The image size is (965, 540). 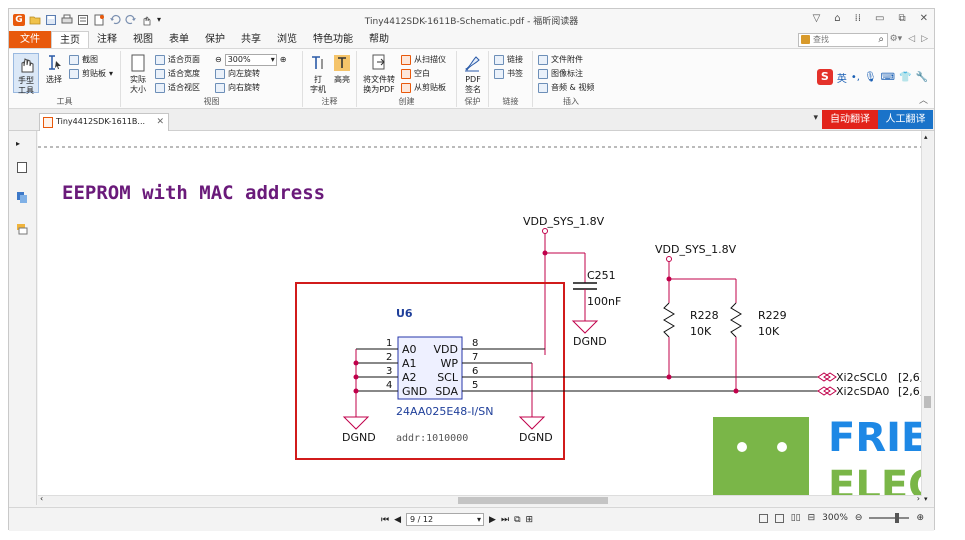 What do you see at coordinates (379, 39) in the screenshot?
I see `menu-help: 帮助` at bounding box center [379, 39].